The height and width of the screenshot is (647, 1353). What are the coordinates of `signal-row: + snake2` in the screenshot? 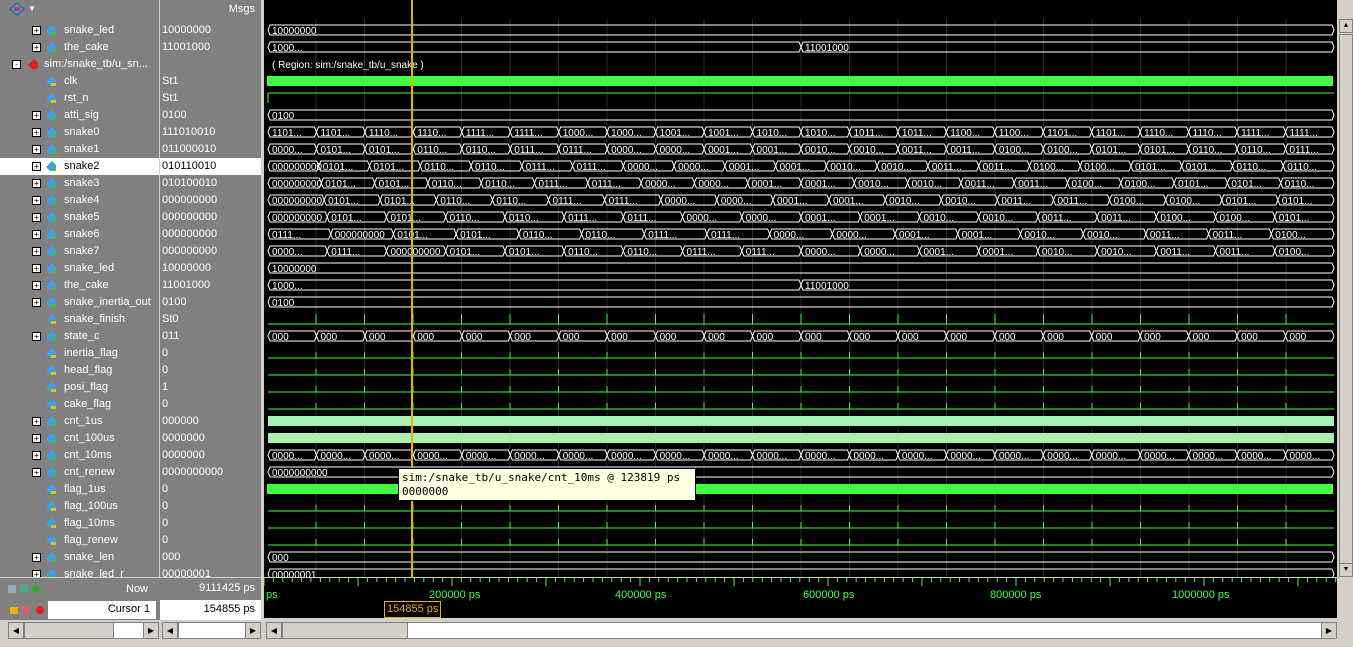 It's located at (79, 166).